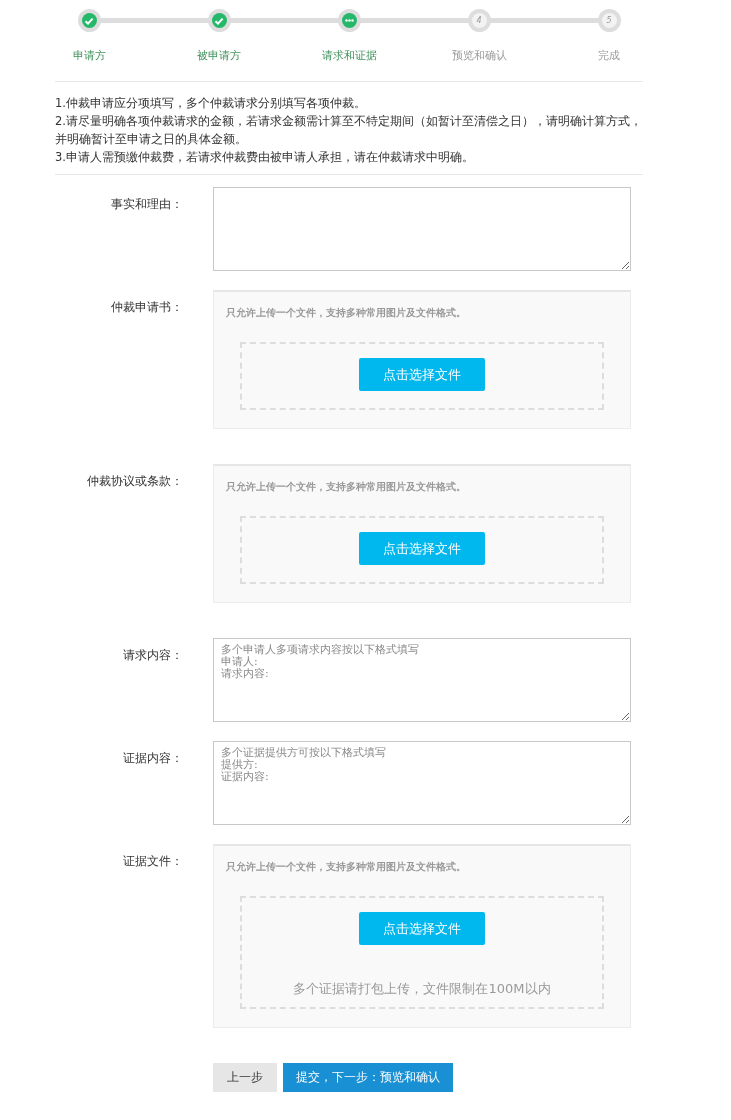 The width and height of the screenshot is (731, 1120). What do you see at coordinates (89, 55) in the screenshot?
I see `step-label: 申请方` at bounding box center [89, 55].